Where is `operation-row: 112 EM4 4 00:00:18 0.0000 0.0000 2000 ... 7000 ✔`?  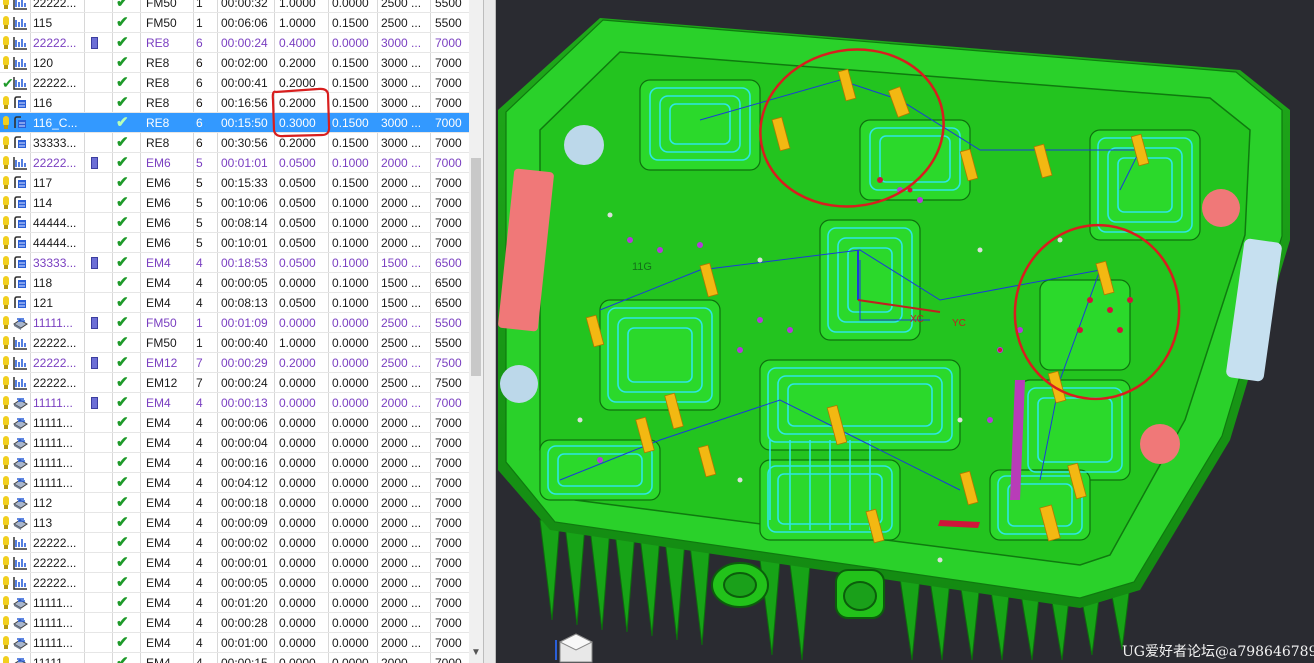 operation-row: 112 EM4 4 00:00:18 0.0000 0.0000 2000 ... 7000 ✔ is located at coordinates (241, 503).